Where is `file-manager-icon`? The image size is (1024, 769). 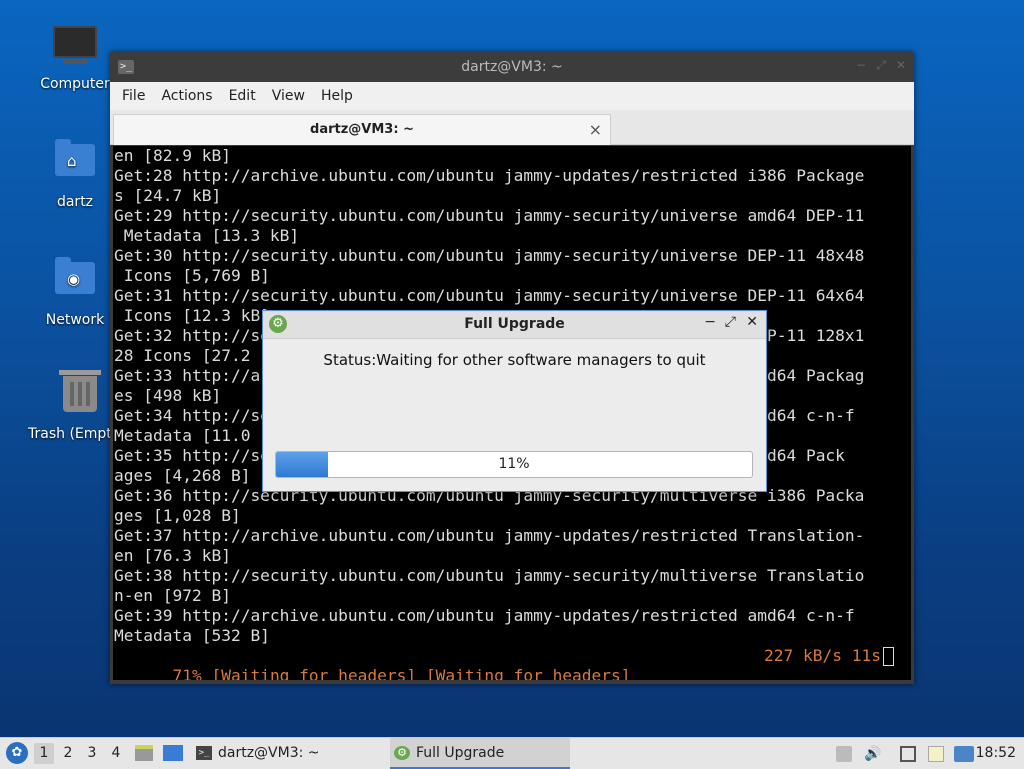
file-manager-icon is located at coordinates (144, 753).